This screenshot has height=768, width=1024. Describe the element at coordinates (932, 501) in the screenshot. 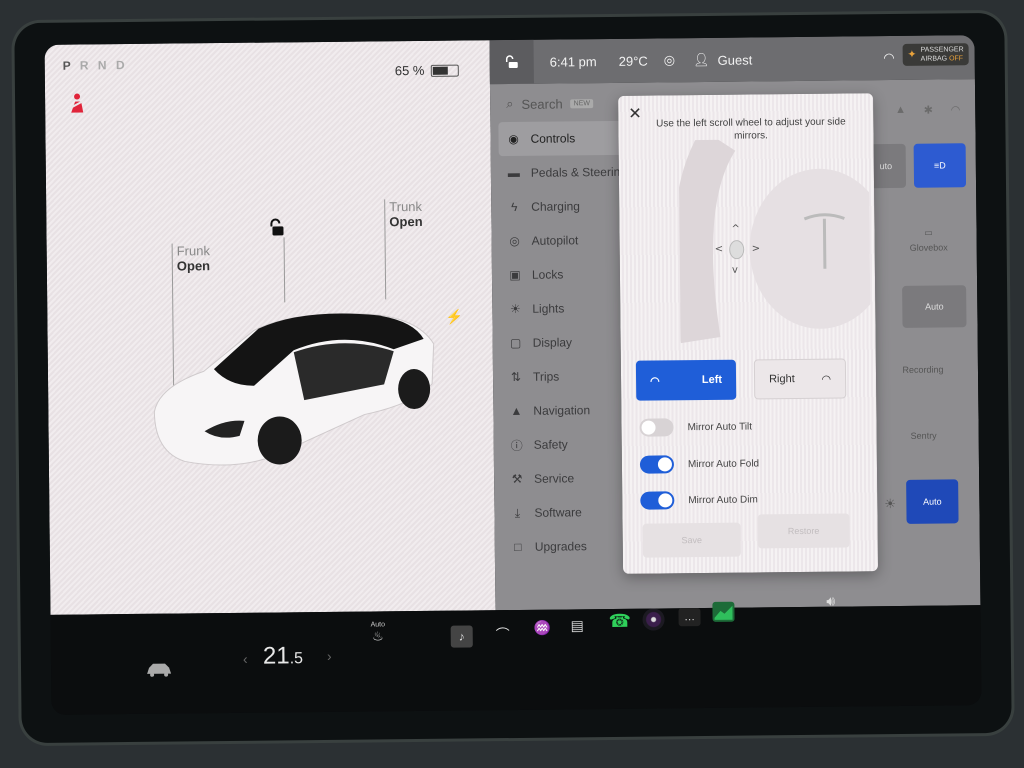

I see `brightness-auto-button: Auto` at that location.